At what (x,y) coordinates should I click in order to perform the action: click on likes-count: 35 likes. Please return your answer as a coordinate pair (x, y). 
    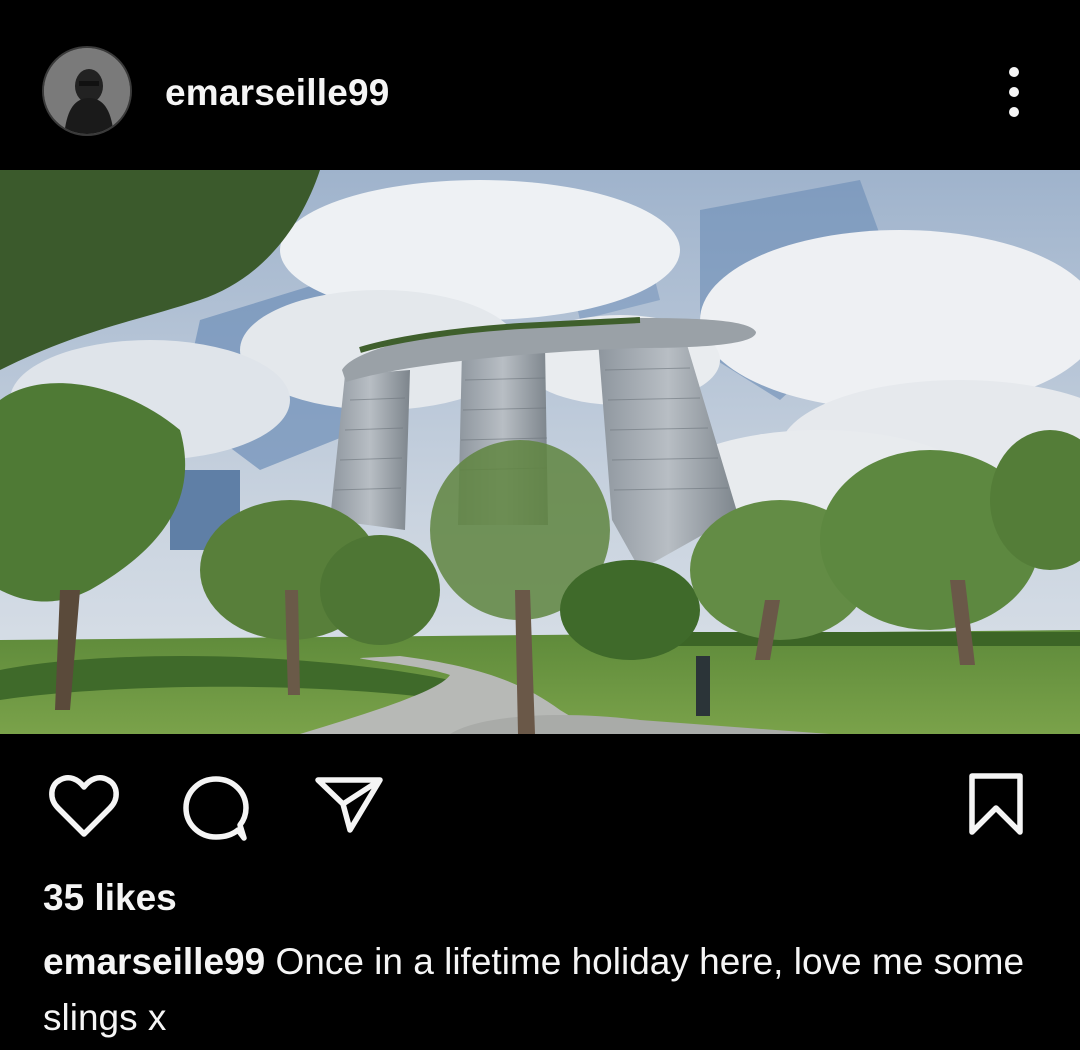
    Looking at the image, I should click on (110, 898).